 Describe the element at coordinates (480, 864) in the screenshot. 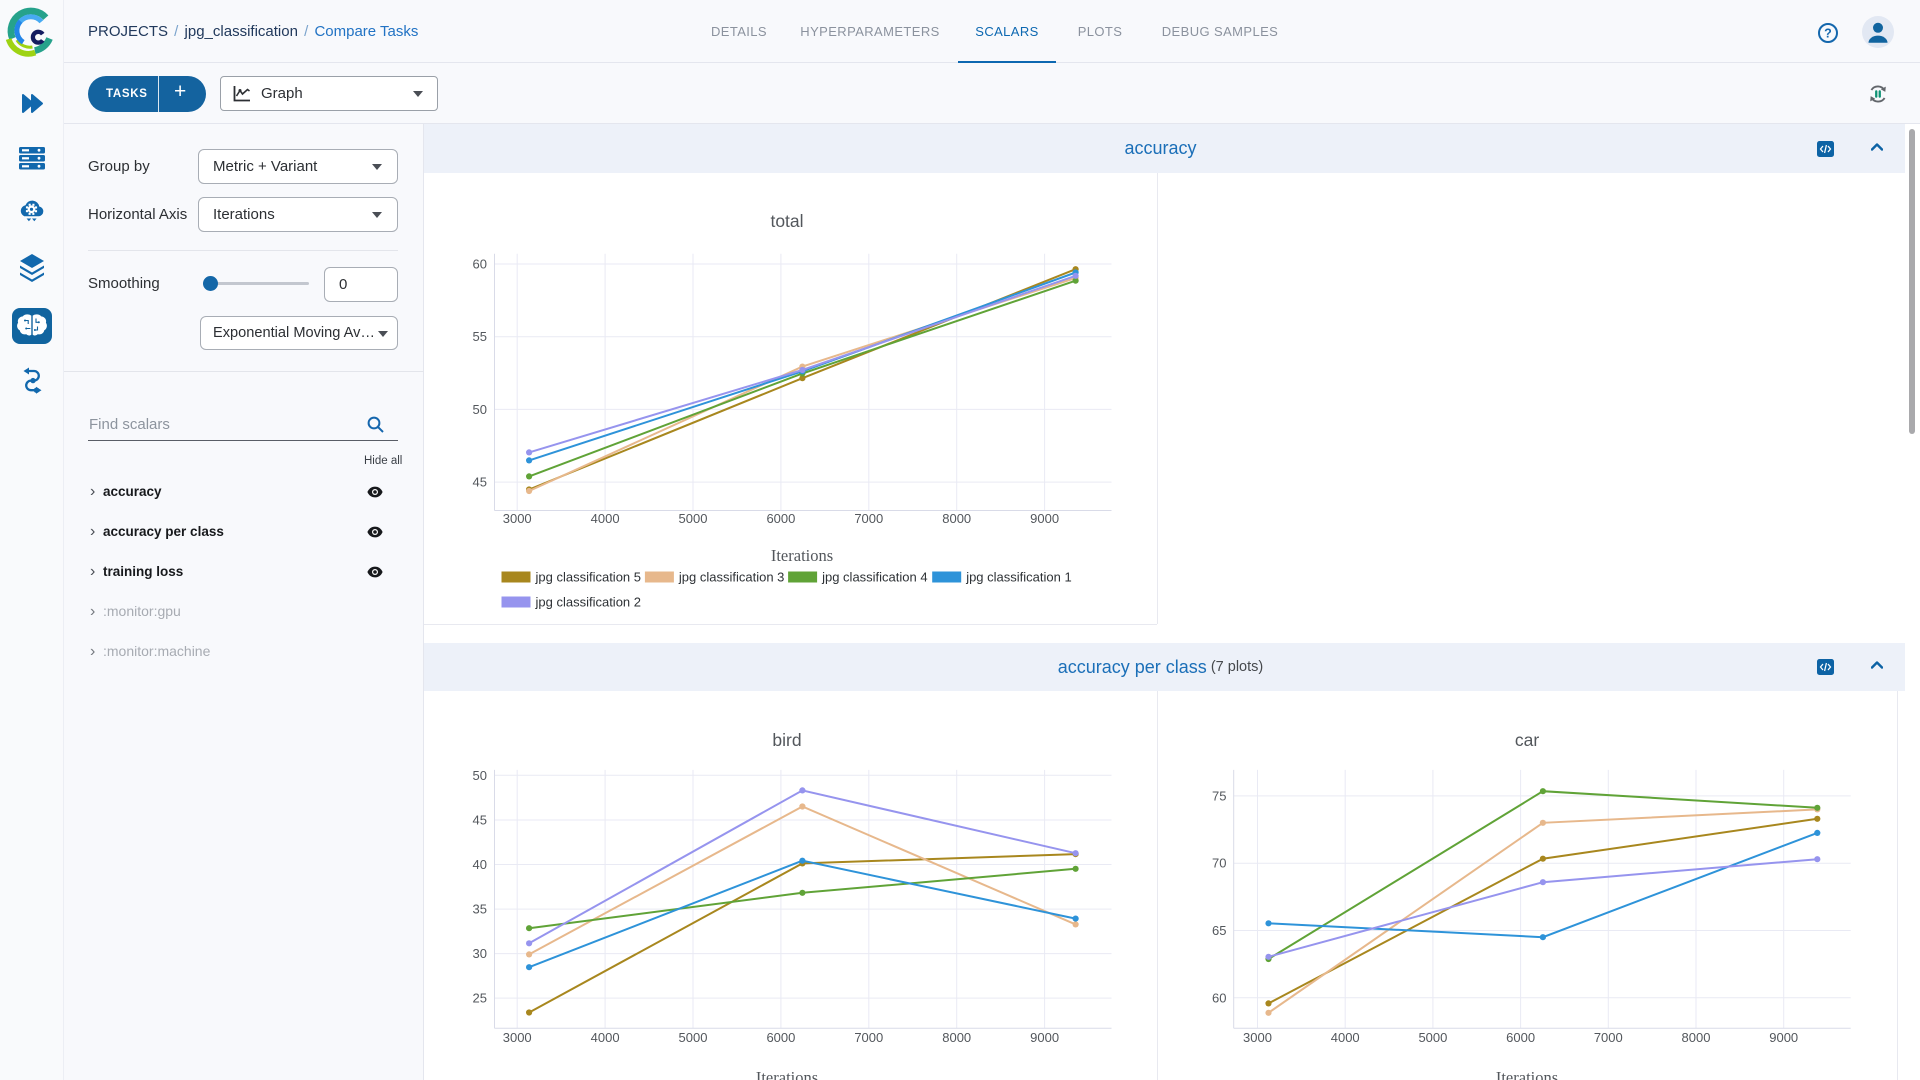

I see `svg-text: 40` at that location.